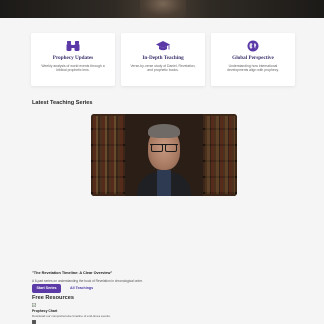 This screenshot has height=324, width=324. I want to click on hero-image-strip, so click(162, 9).